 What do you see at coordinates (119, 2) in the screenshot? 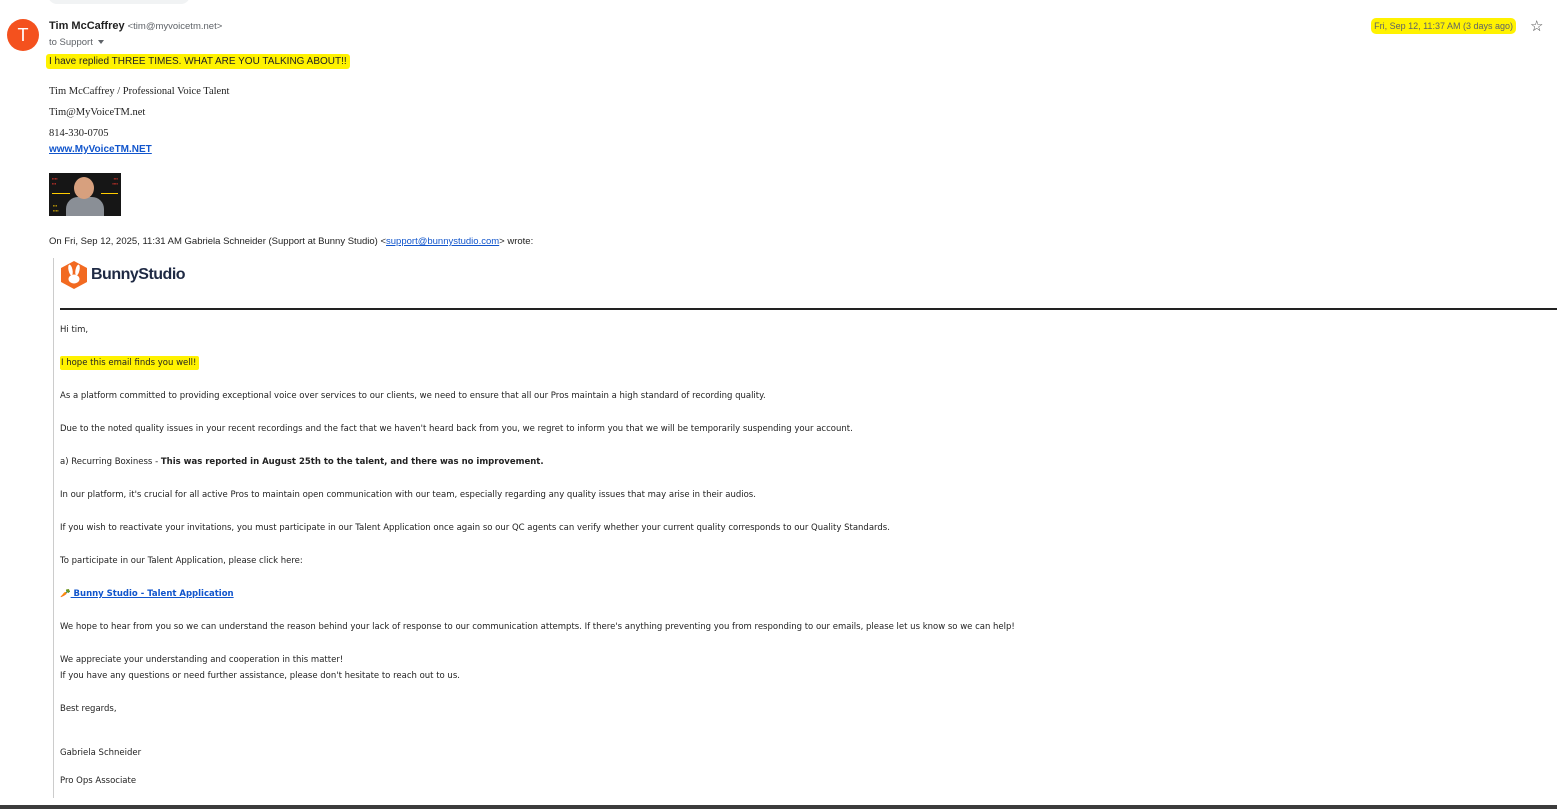
I see `top-pill` at bounding box center [119, 2].